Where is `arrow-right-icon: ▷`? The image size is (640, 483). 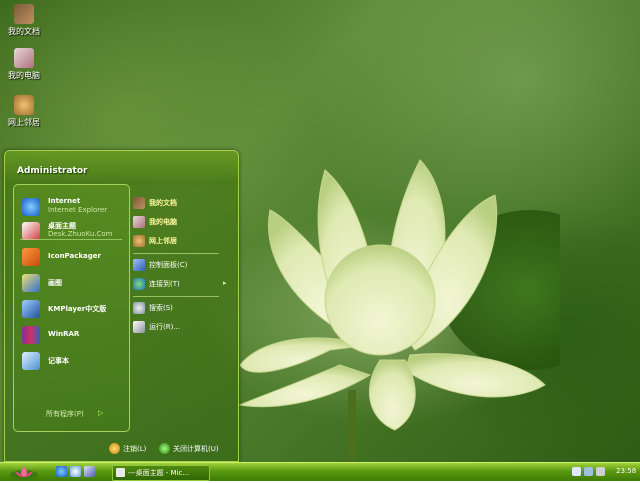 arrow-right-icon: ▷ is located at coordinates (101, 413).